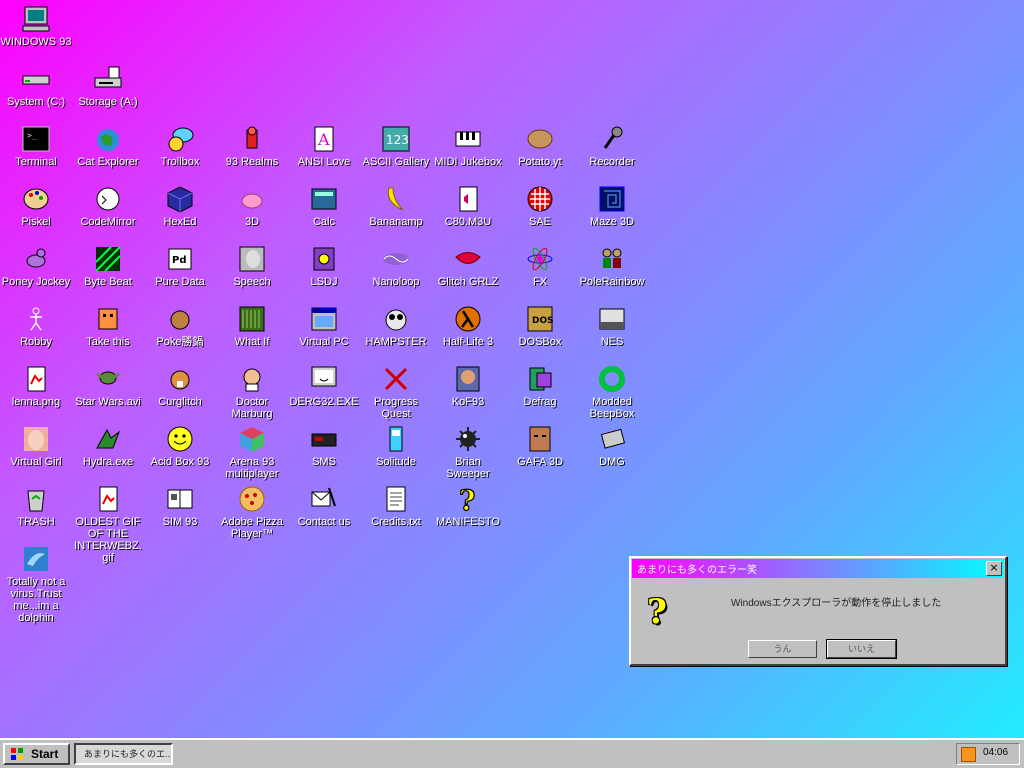  Describe the element at coordinates (612, 162) in the screenshot. I see `desktop-icon-label: Recorder` at that location.